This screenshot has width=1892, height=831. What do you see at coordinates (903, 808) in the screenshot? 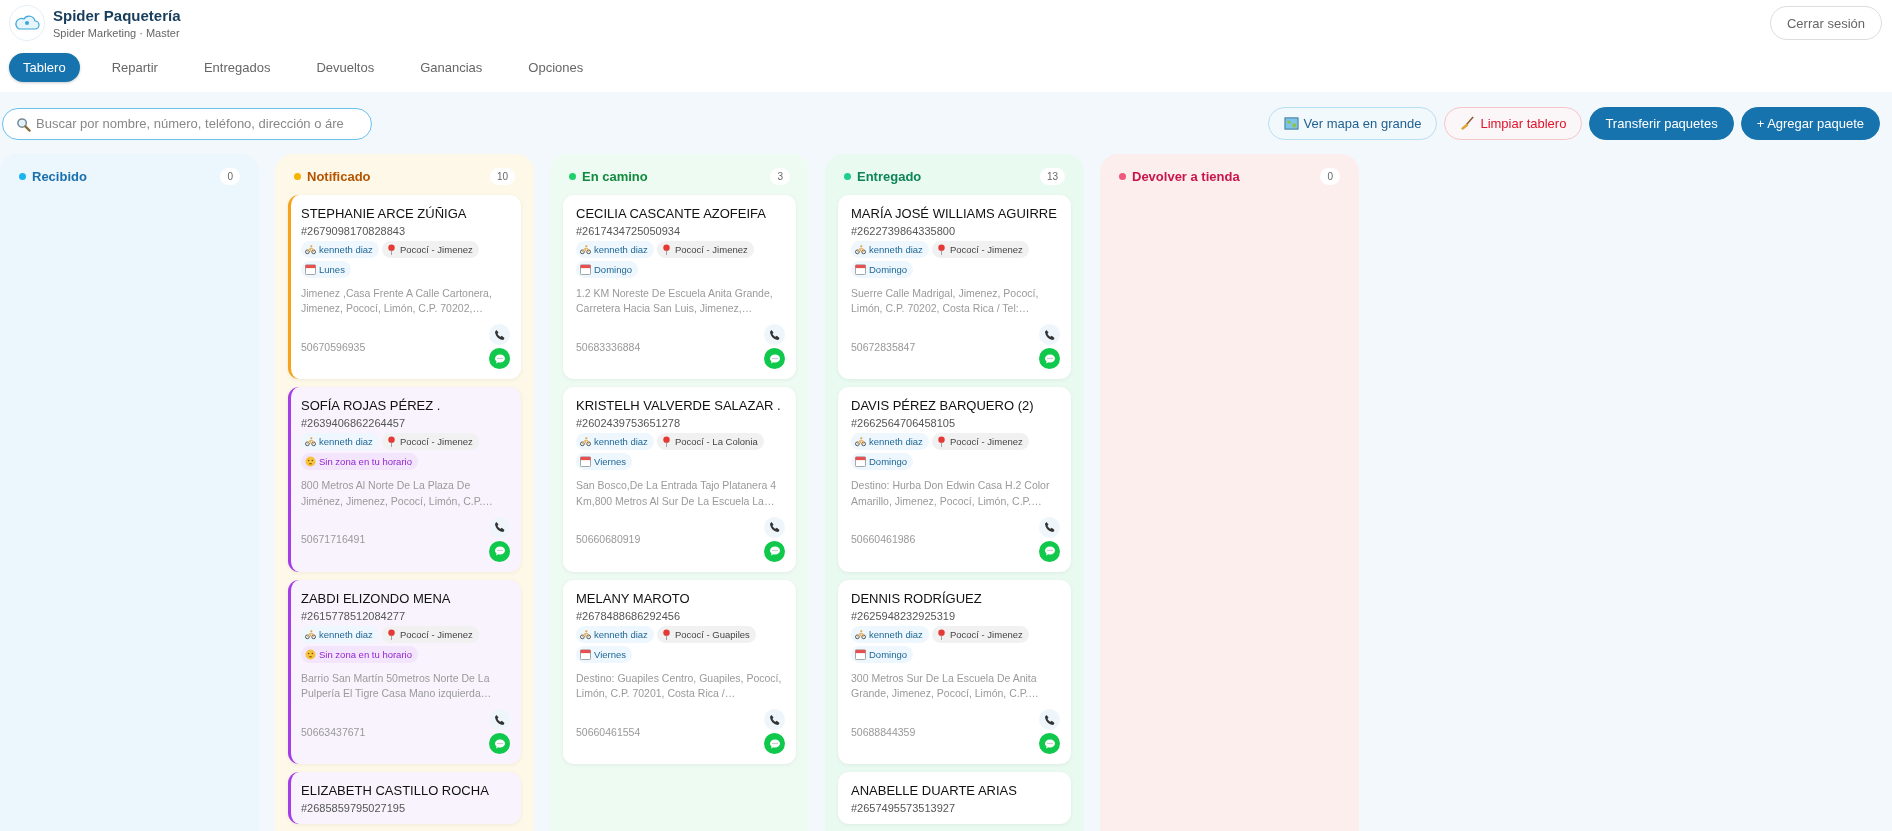
I see `tracking-number: #2657495573513927` at bounding box center [903, 808].